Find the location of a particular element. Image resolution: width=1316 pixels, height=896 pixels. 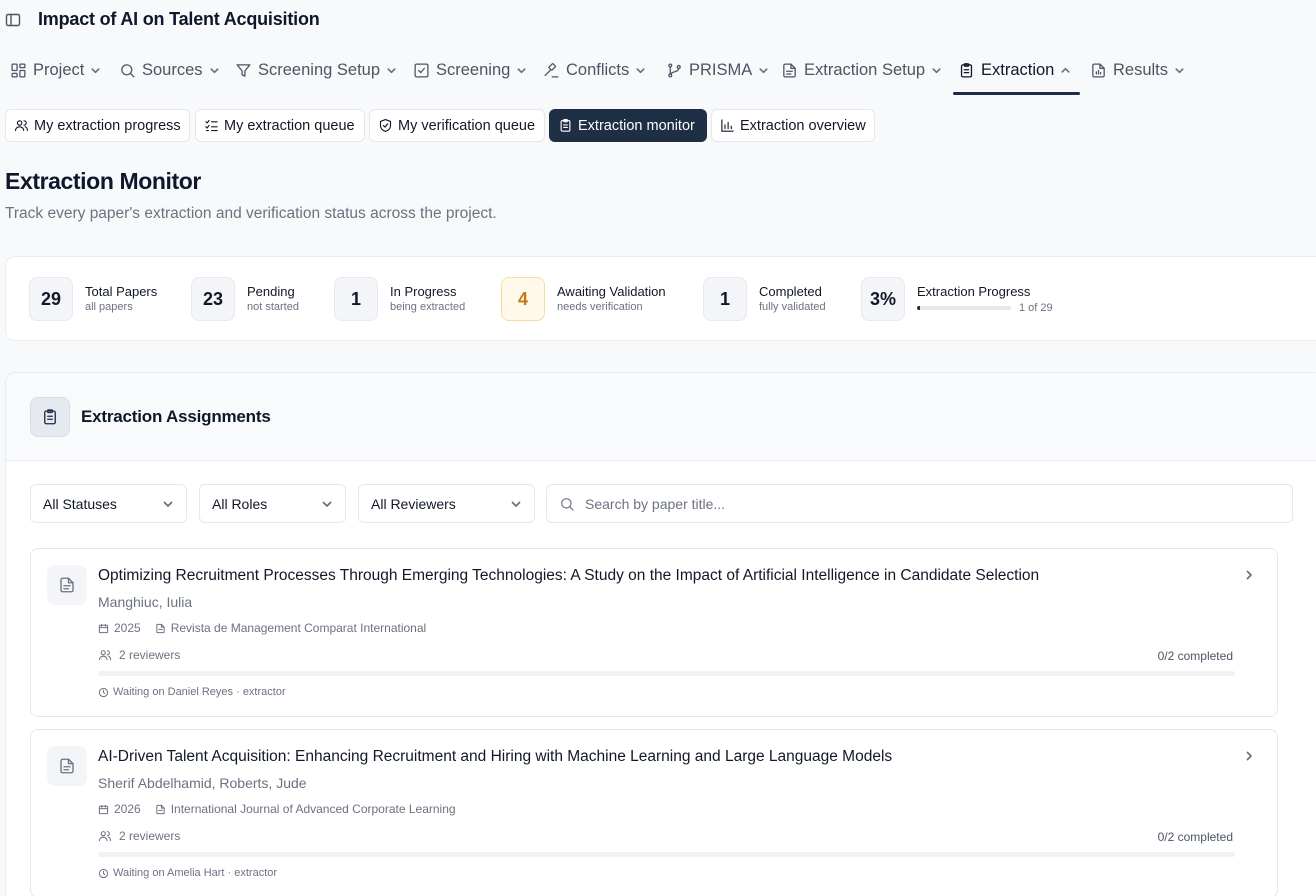

nav-sources: Sources is located at coordinates (169, 70).